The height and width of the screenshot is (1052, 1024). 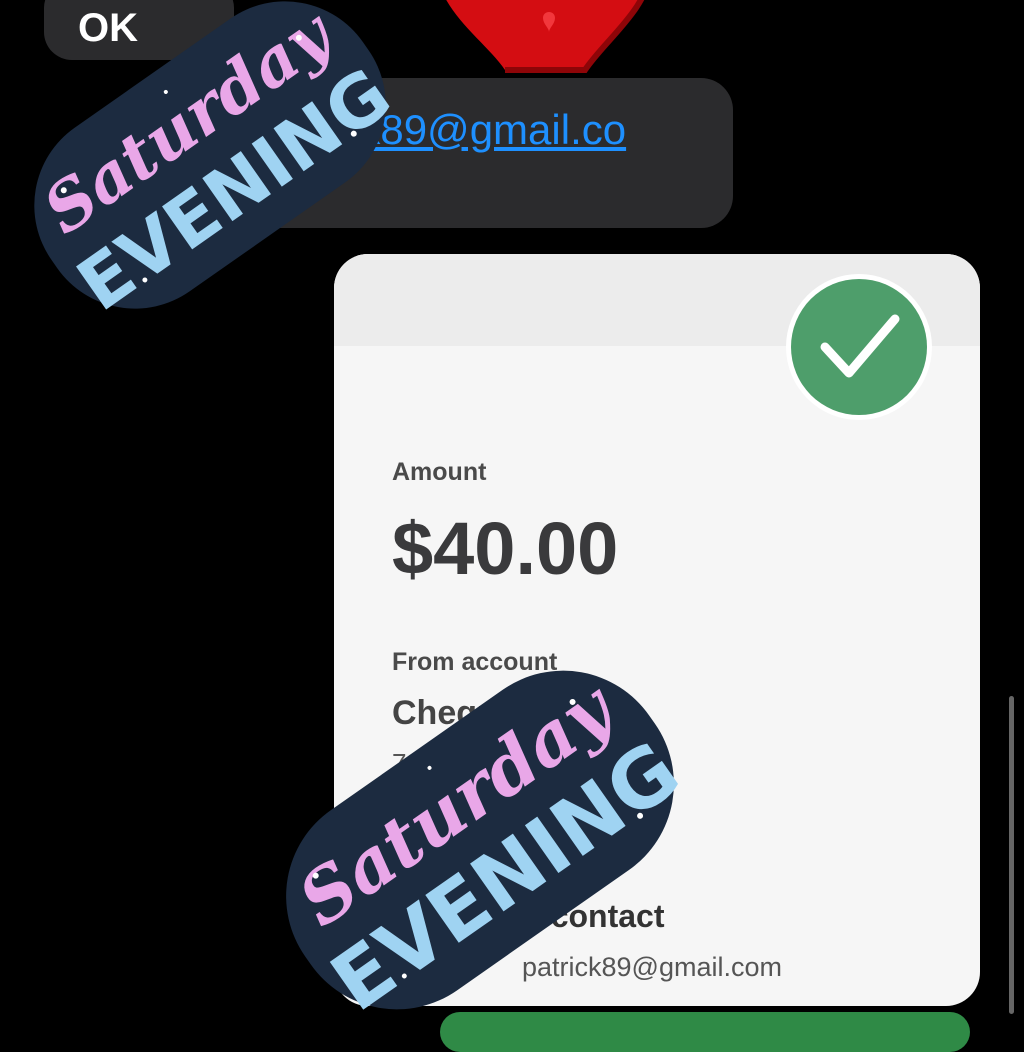 What do you see at coordinates (545, 36) in the screenshot?
I see `heart-reaction-icon` at bounding box center [545, 36].